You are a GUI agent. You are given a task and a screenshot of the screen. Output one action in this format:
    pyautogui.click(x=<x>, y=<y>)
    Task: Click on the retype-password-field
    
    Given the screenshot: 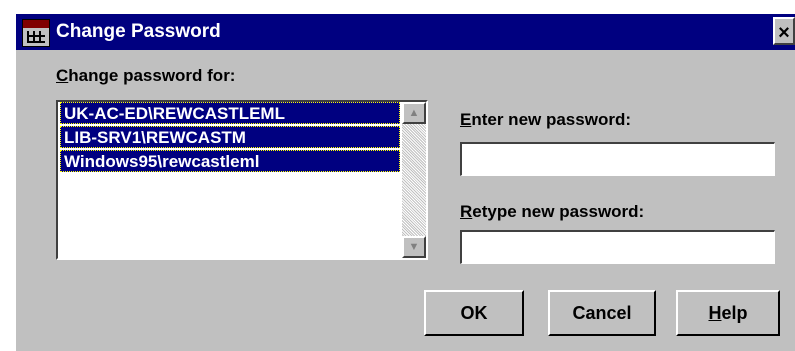 What is the action you would take?
    pyautogui.click(x=617, y=247)
    